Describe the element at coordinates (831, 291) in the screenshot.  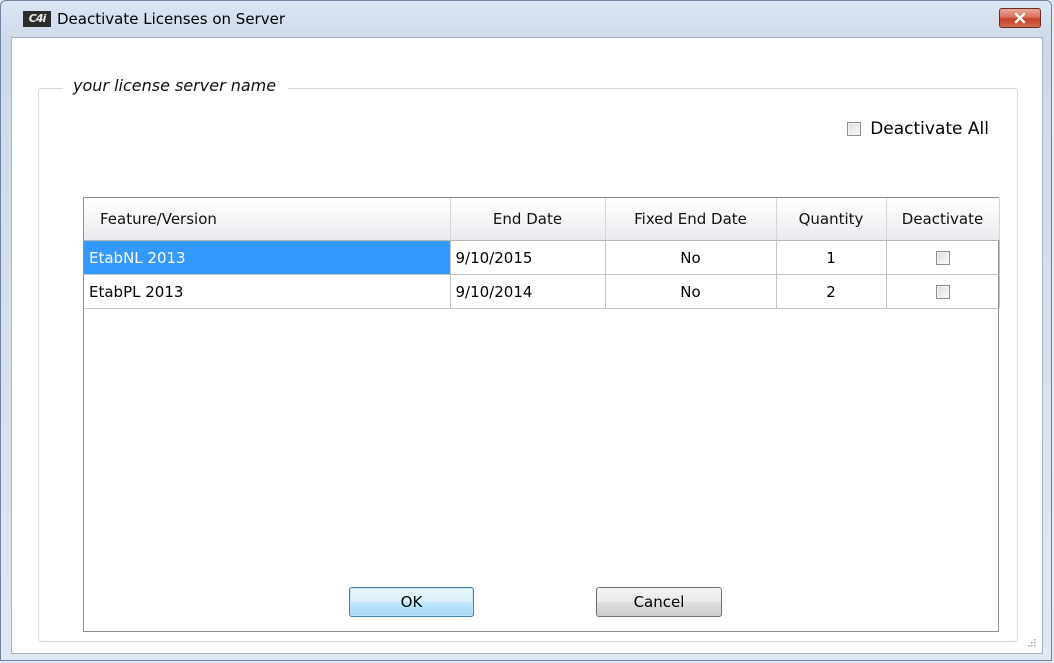
I see `quantity-cell: 2` at that location.